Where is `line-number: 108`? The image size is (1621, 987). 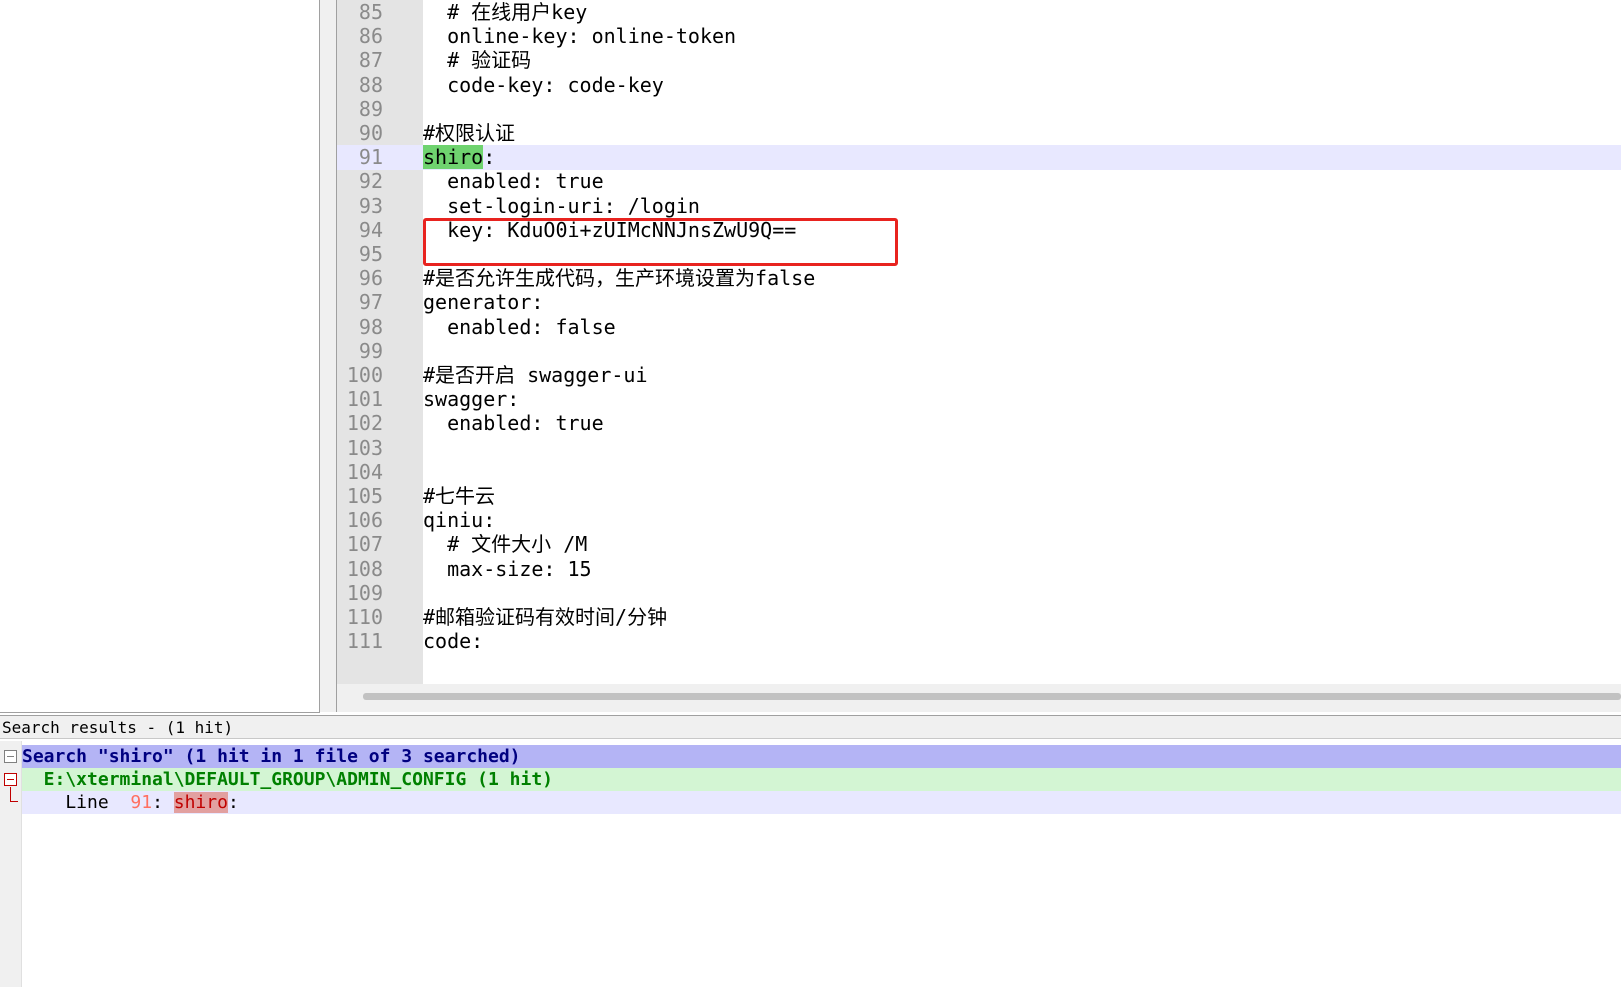
line-number: 108 is located at coordinates (364, 568).